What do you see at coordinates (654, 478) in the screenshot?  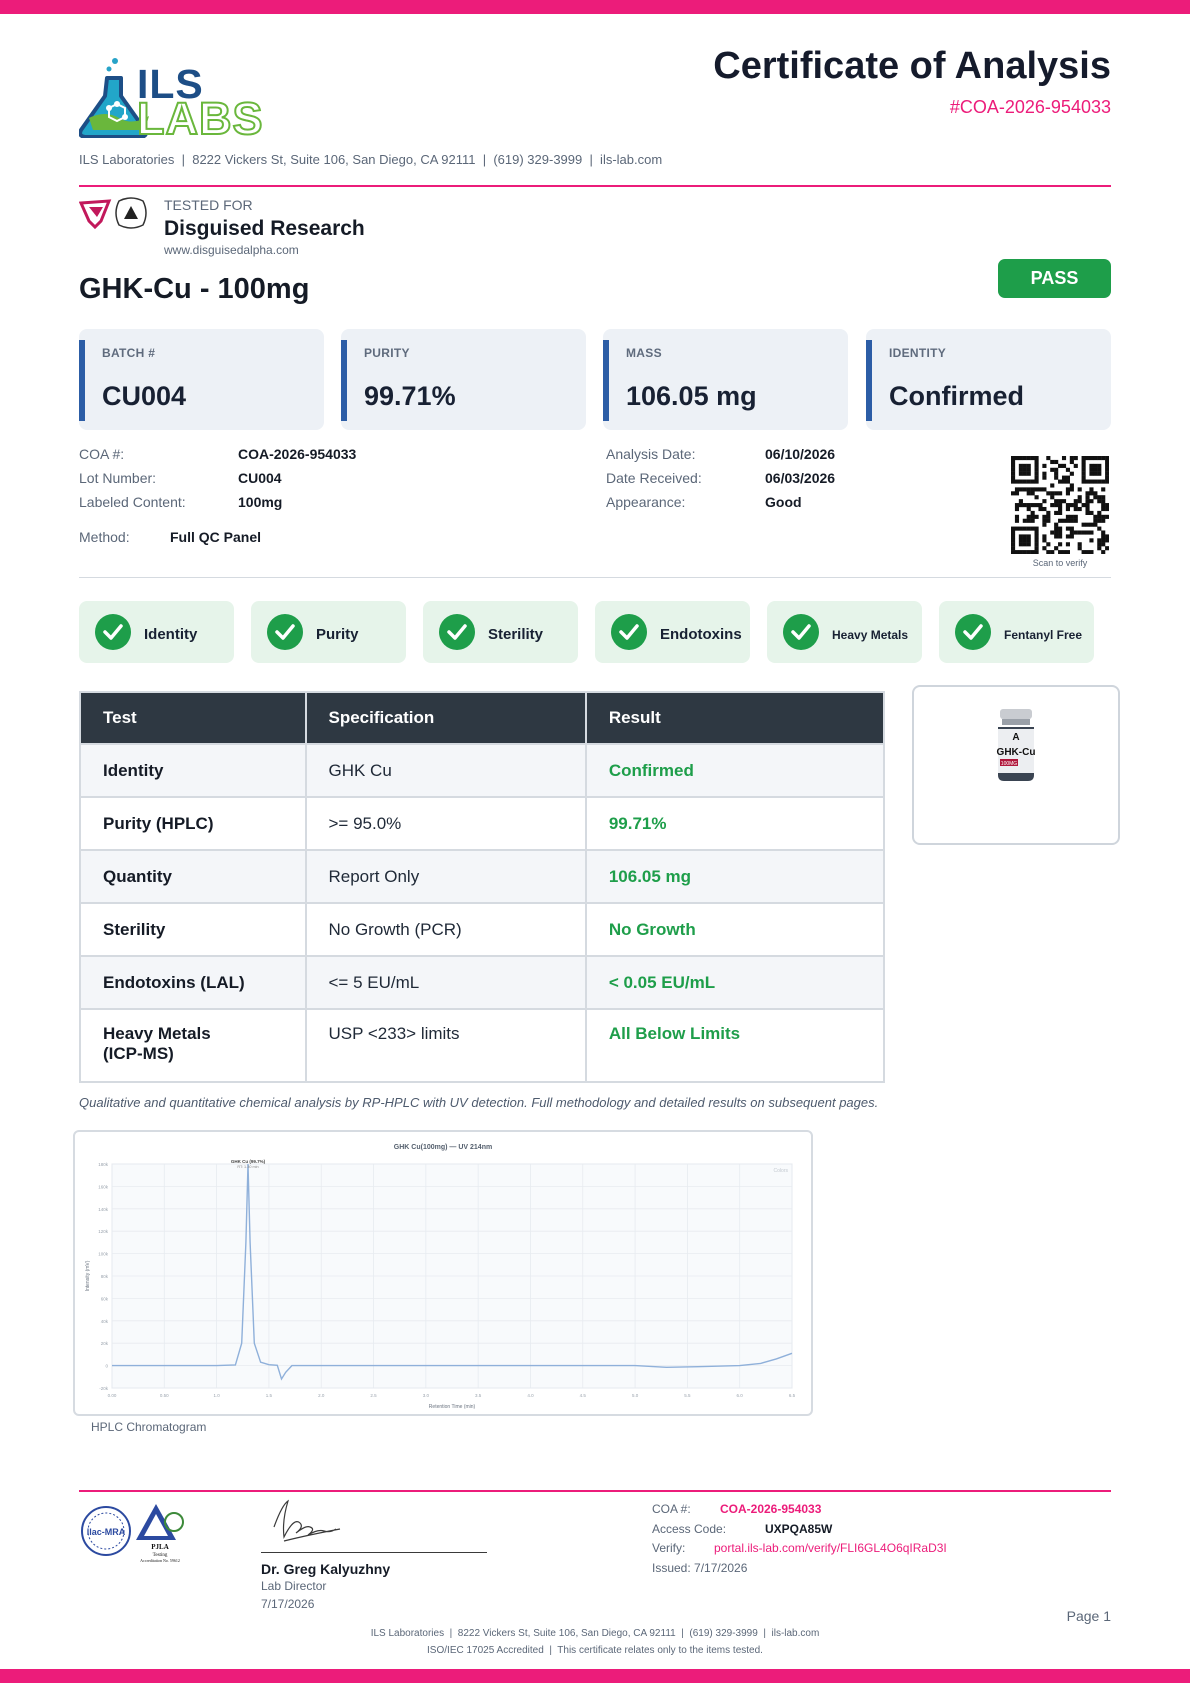 I see `detail-label: Date Received:` at bounding box center [654, 478].